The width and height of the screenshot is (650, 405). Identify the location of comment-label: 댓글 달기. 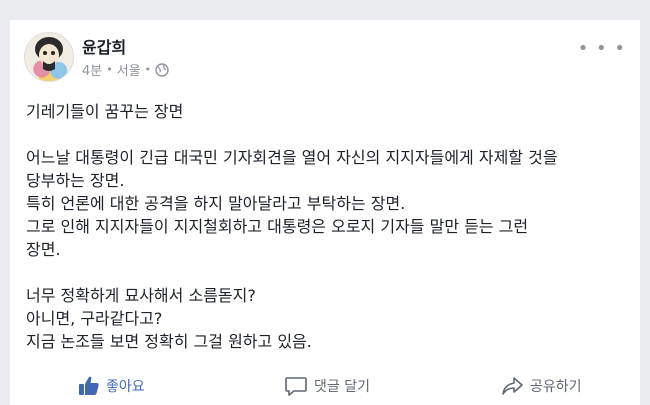
(342, 387).